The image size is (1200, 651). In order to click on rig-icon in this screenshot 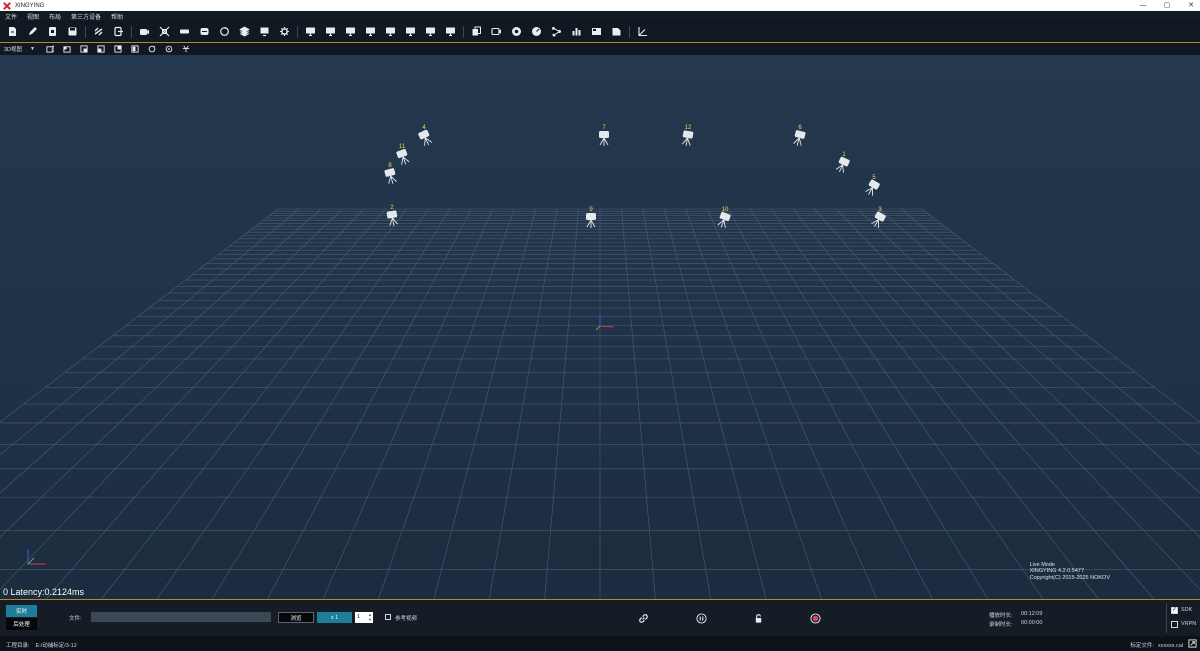, I will do `click(204, 31)`.